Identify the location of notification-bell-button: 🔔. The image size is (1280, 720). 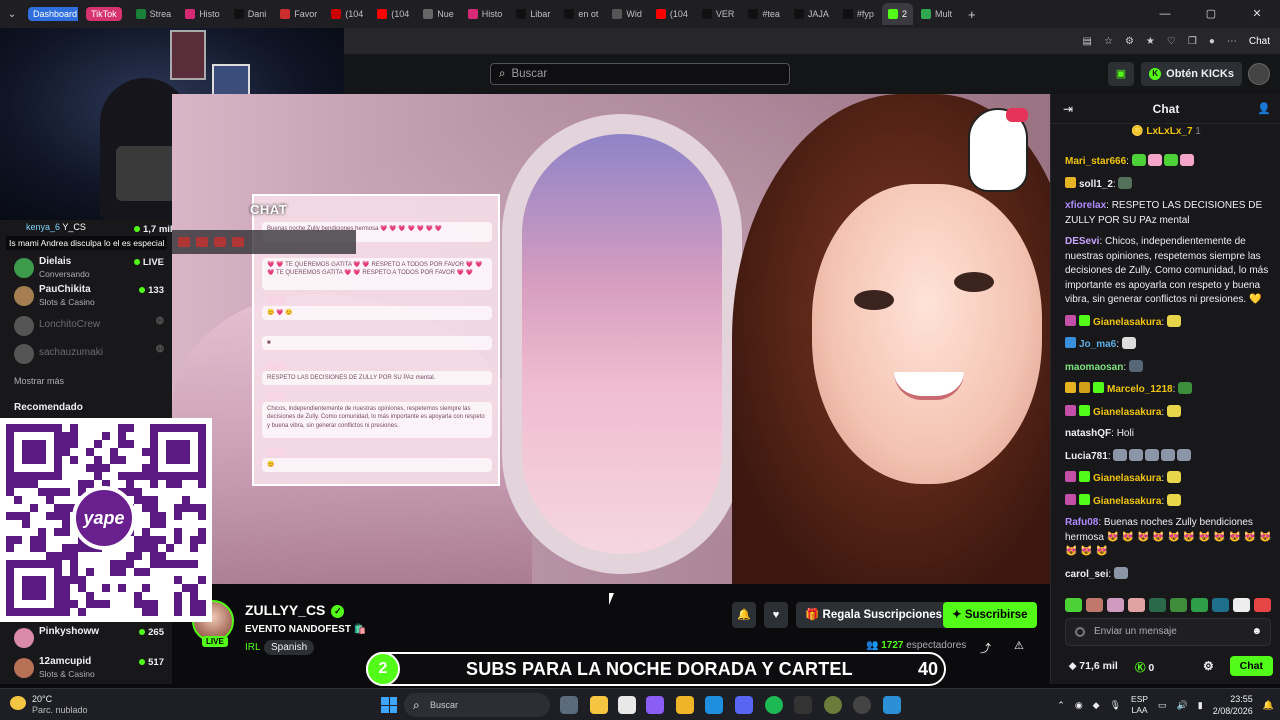
(744, 615).